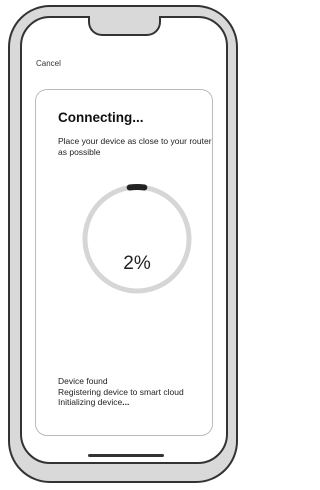  Describe the element at coordinates (83, 381) in the screenshot. I see `status-line-device-found: Device found` at that location.